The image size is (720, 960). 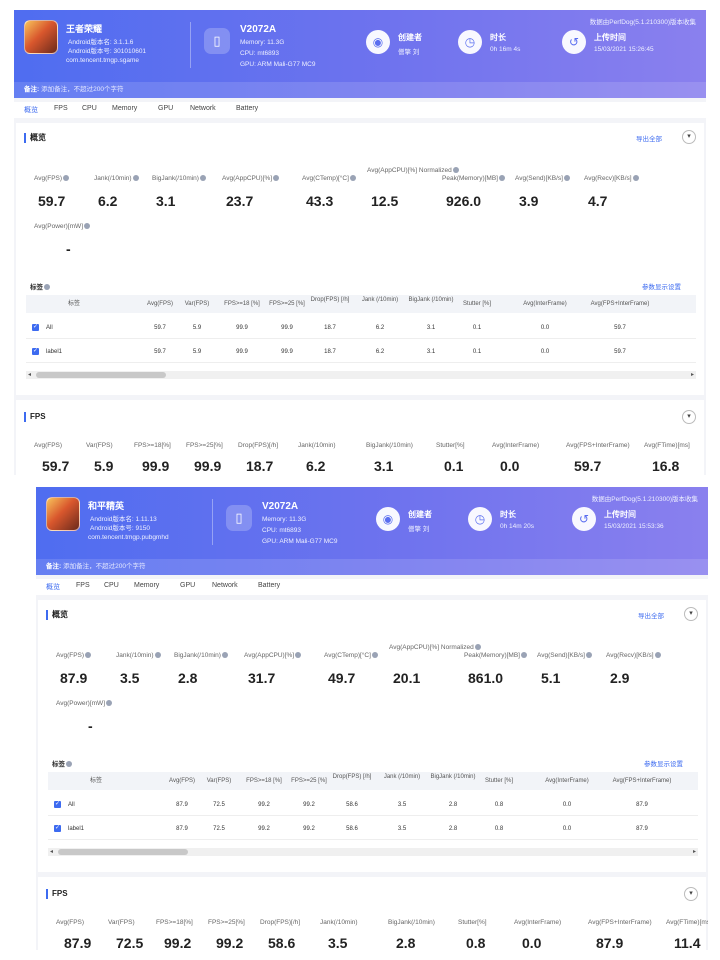 I want to click on metric-label: BigJank(/10min), so click(x=213, y=656).